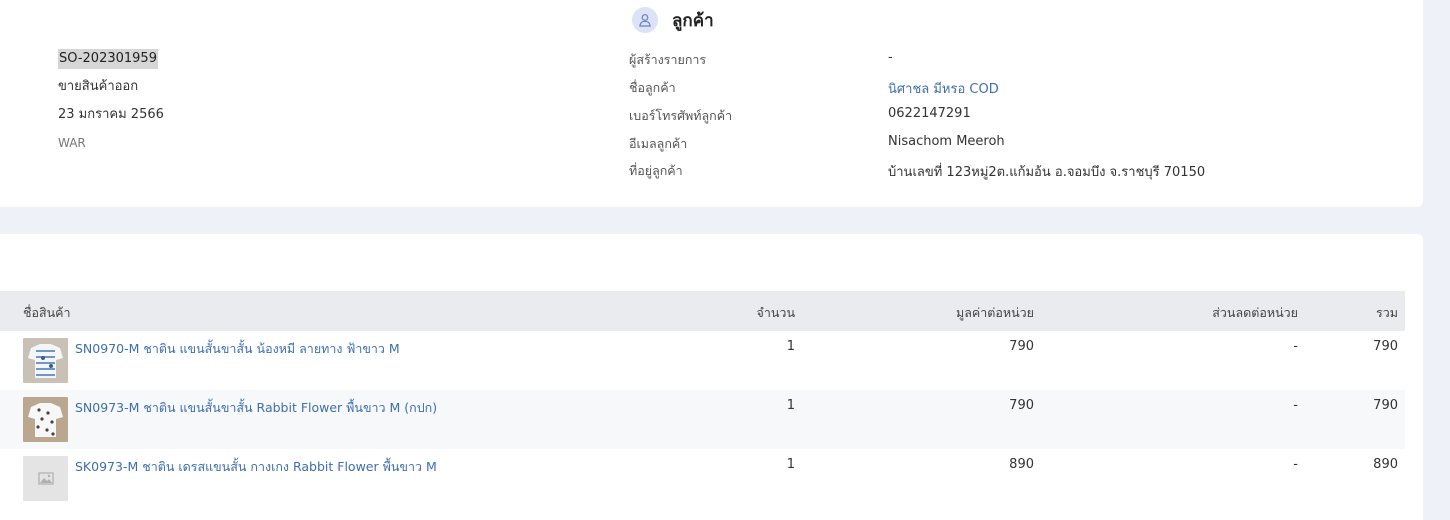 This screenshot has height=520, width=1450. I want to click on image-placeholder-icon, so click(45, 478).